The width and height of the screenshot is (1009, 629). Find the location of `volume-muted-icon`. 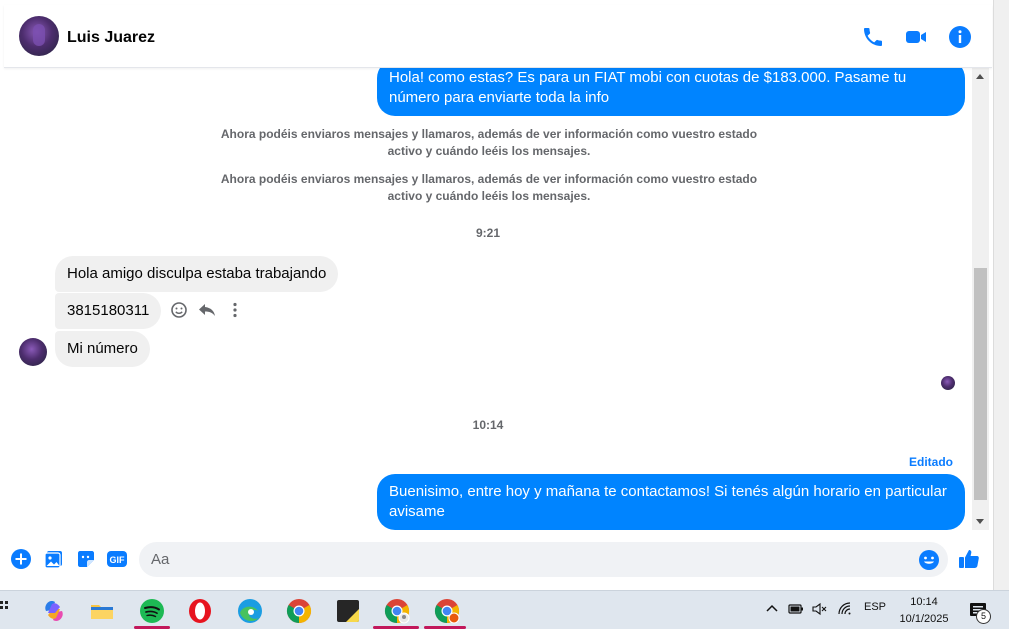

volume-muted-icon is located at coordinates (819, 609).